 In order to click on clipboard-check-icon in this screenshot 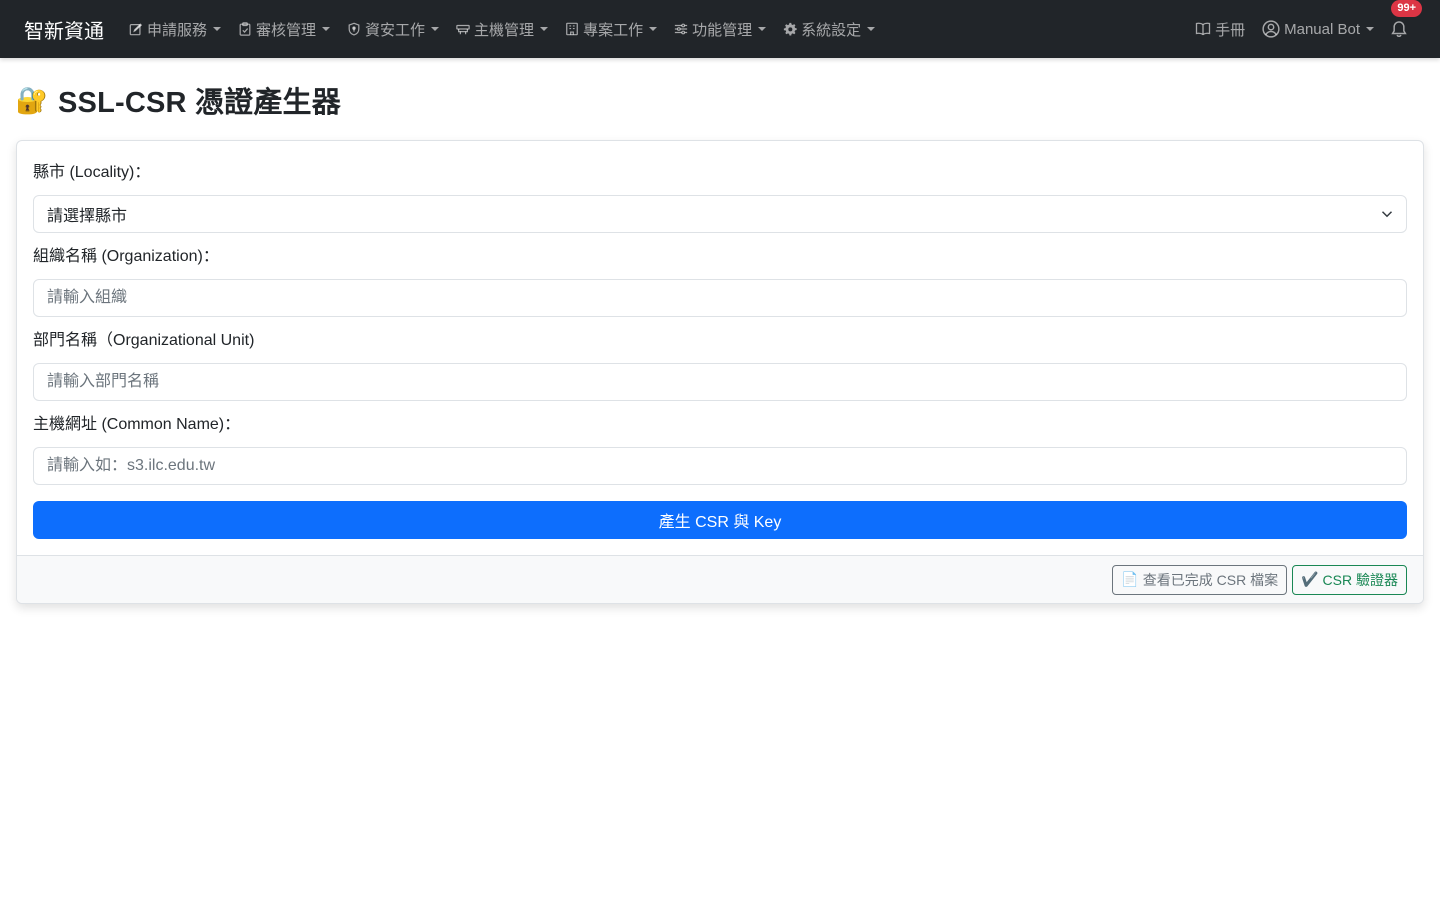, I will do `click(245, 29)`.